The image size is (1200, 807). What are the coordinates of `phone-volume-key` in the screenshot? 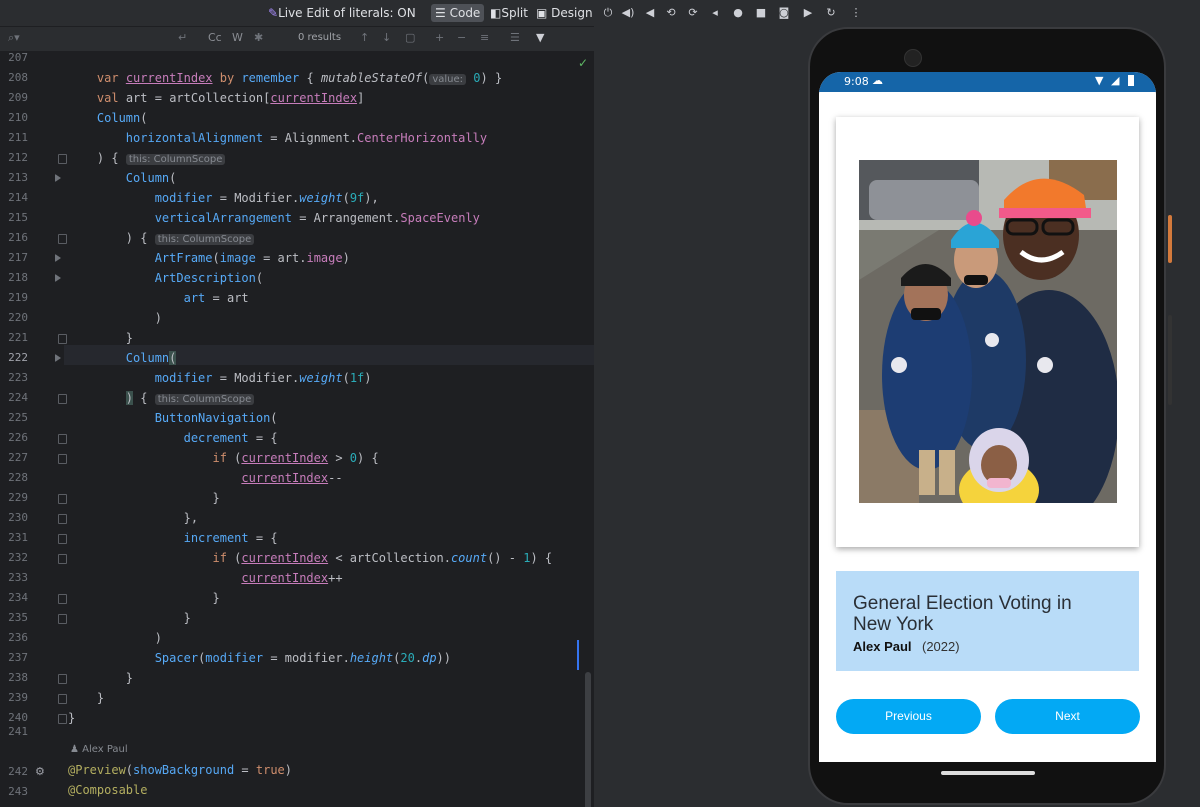 It's located at (1170, 360).